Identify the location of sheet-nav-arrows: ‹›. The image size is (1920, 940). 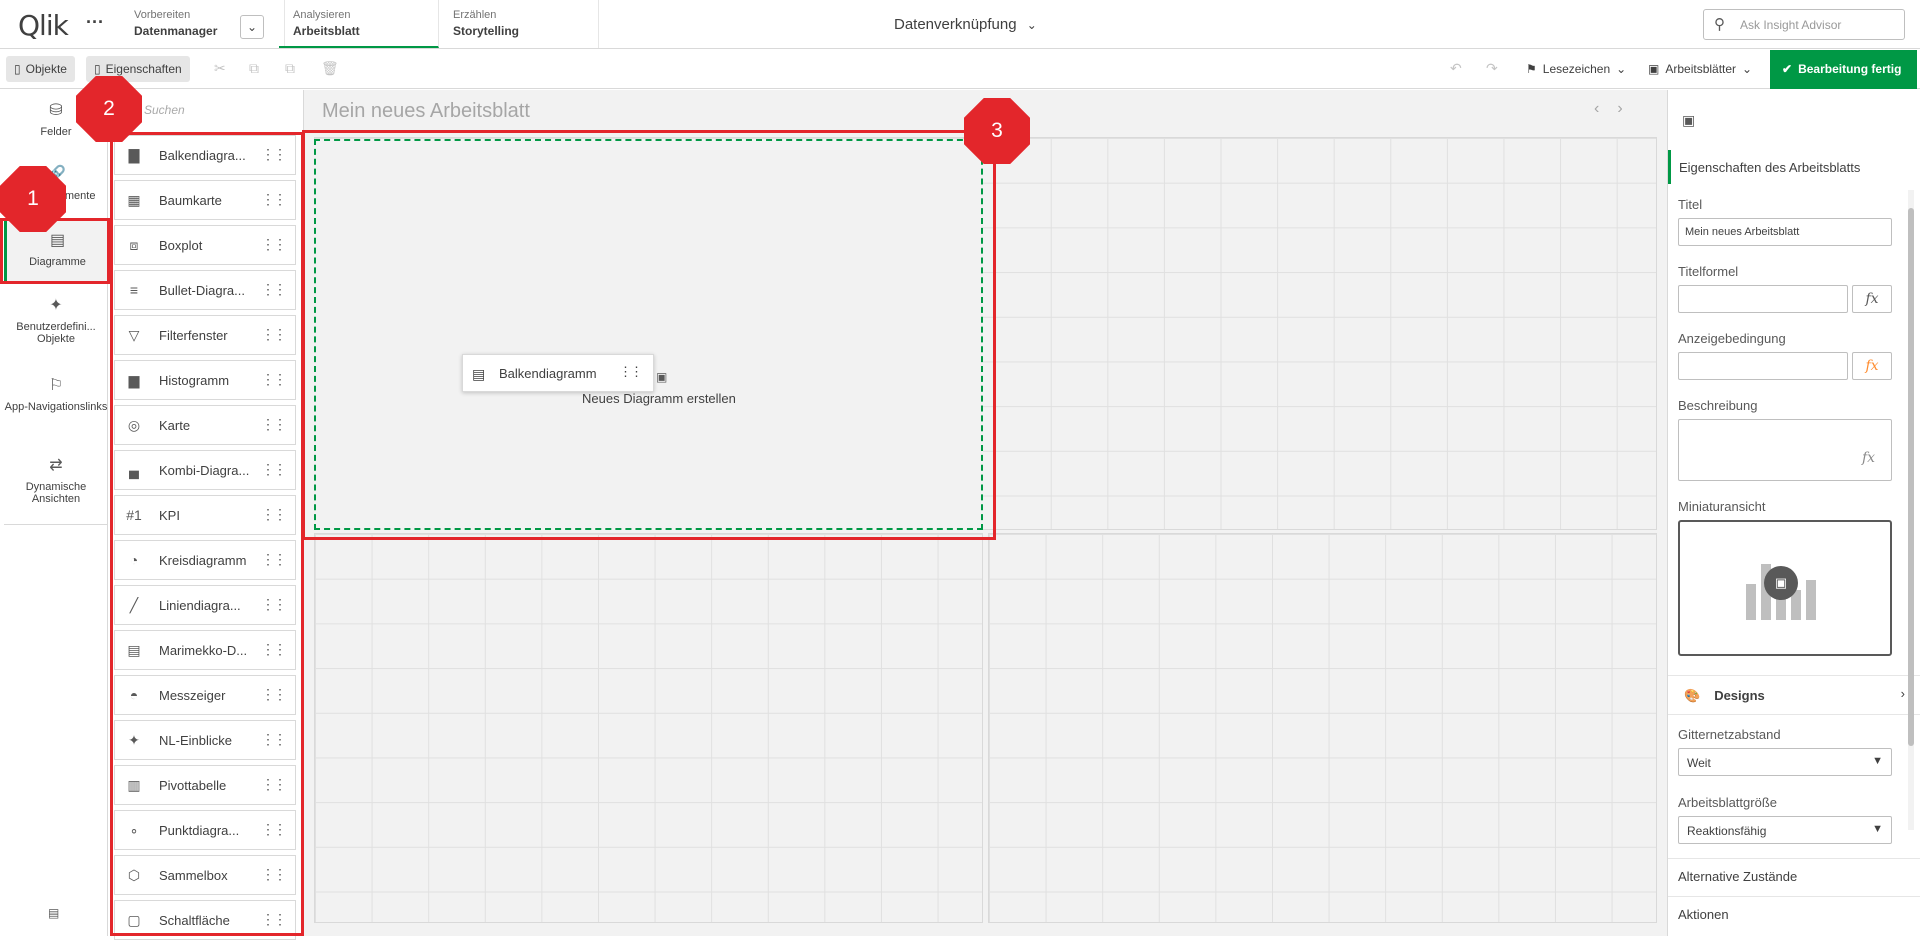
(1617, 109).